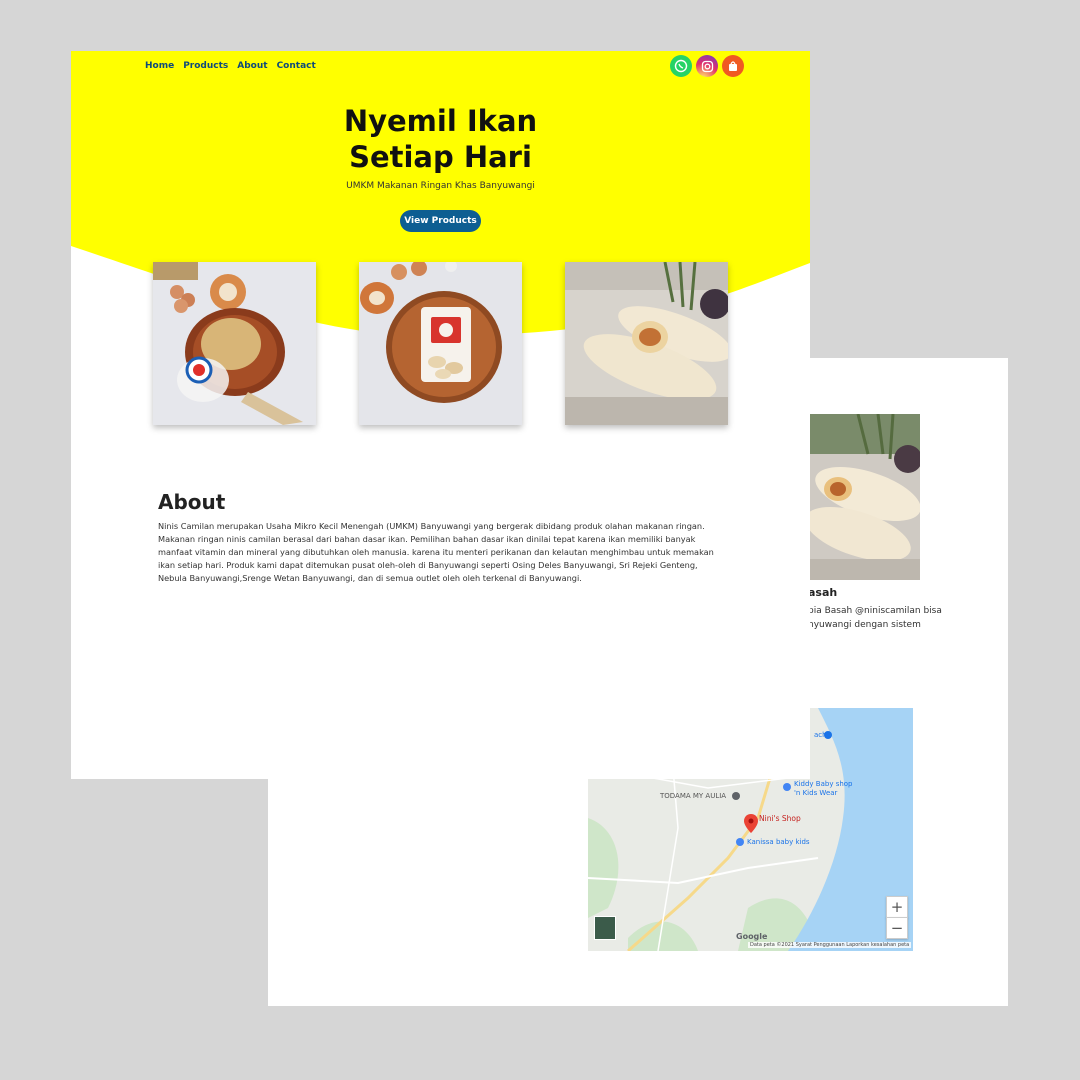 The width and height of the screenshot is (1080, 1080). I want to click on poi-label: Kanissa baby kids, so click(778, 842).